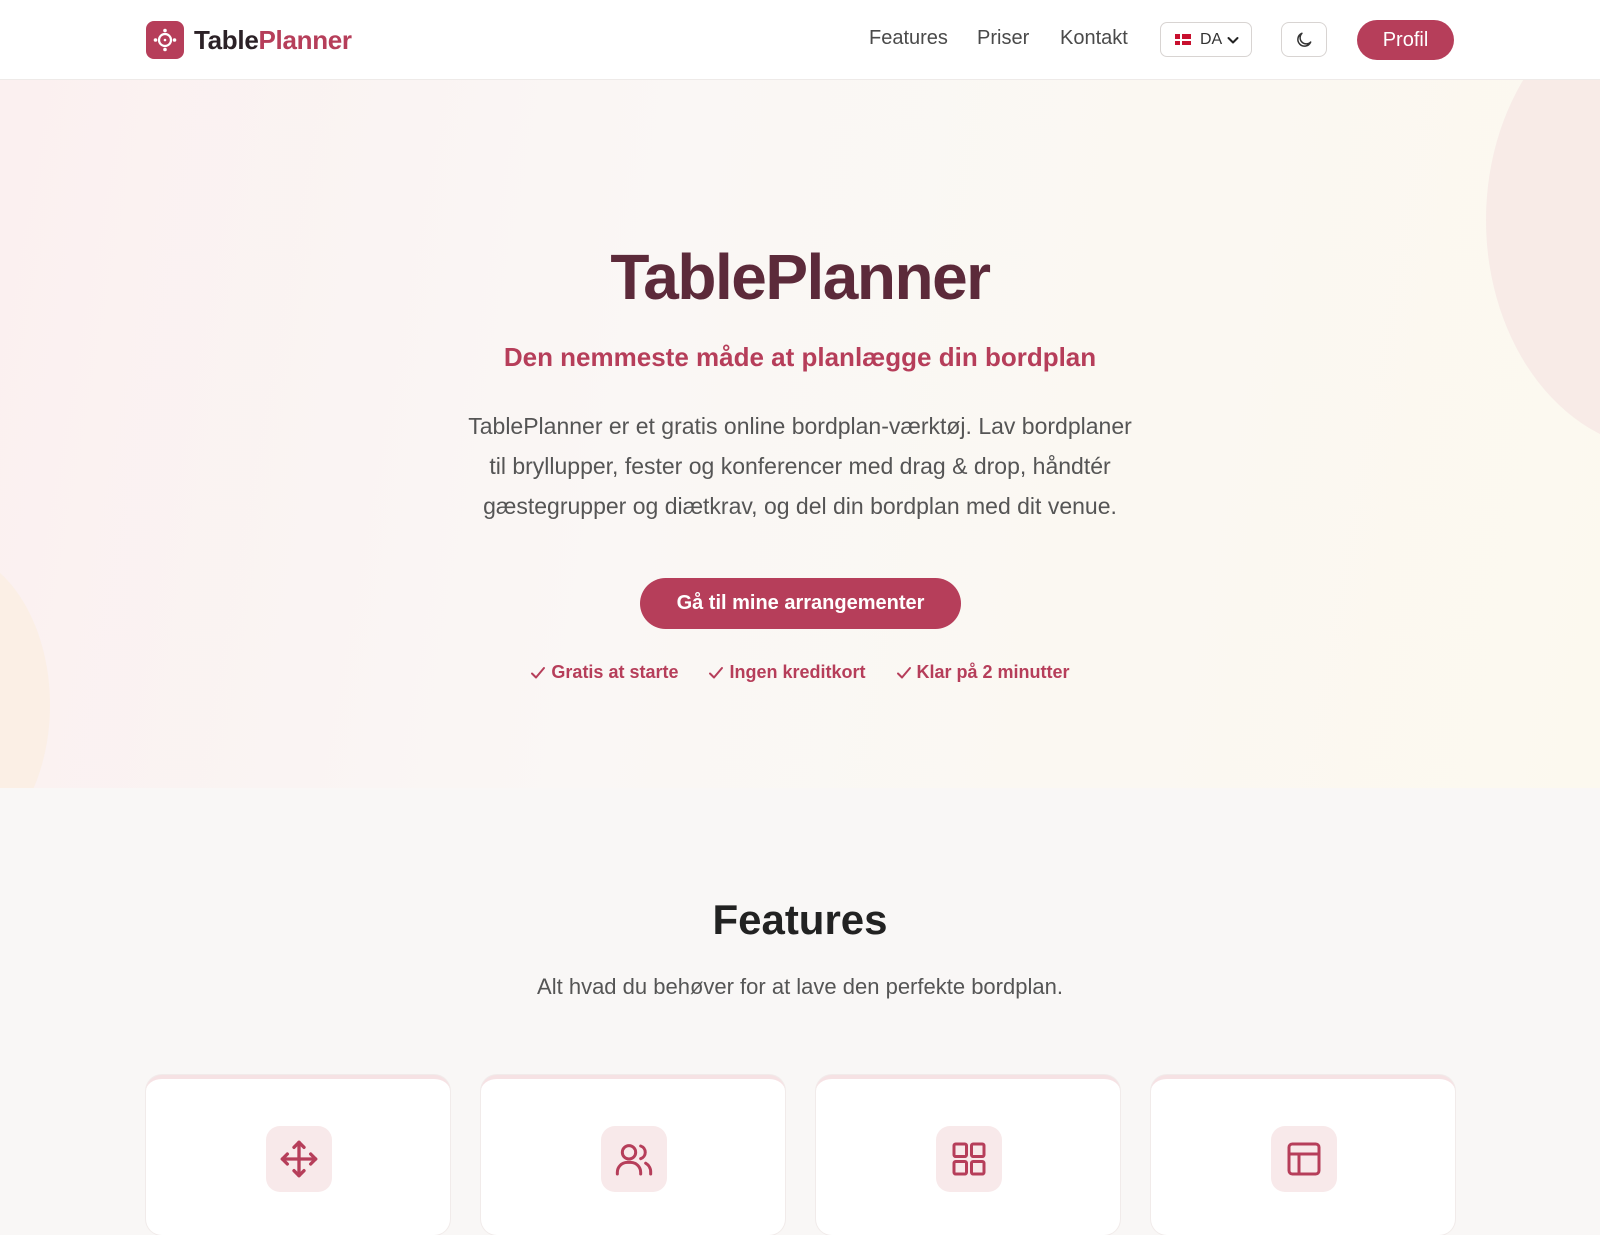  I want to click on perk-label: Gratis at starte, so click(615, 672).